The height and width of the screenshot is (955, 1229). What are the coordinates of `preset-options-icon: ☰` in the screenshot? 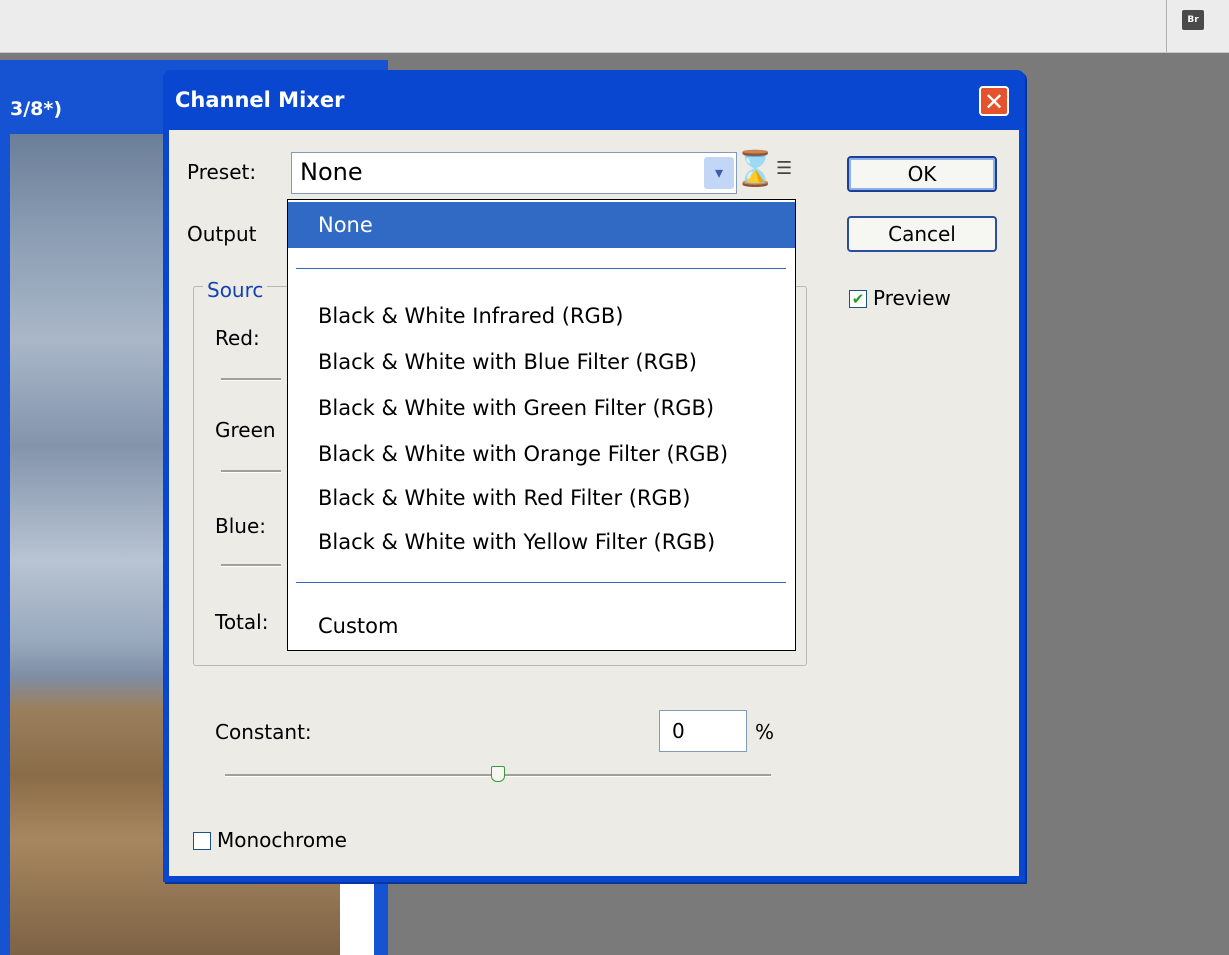 It's located at (784, 168).